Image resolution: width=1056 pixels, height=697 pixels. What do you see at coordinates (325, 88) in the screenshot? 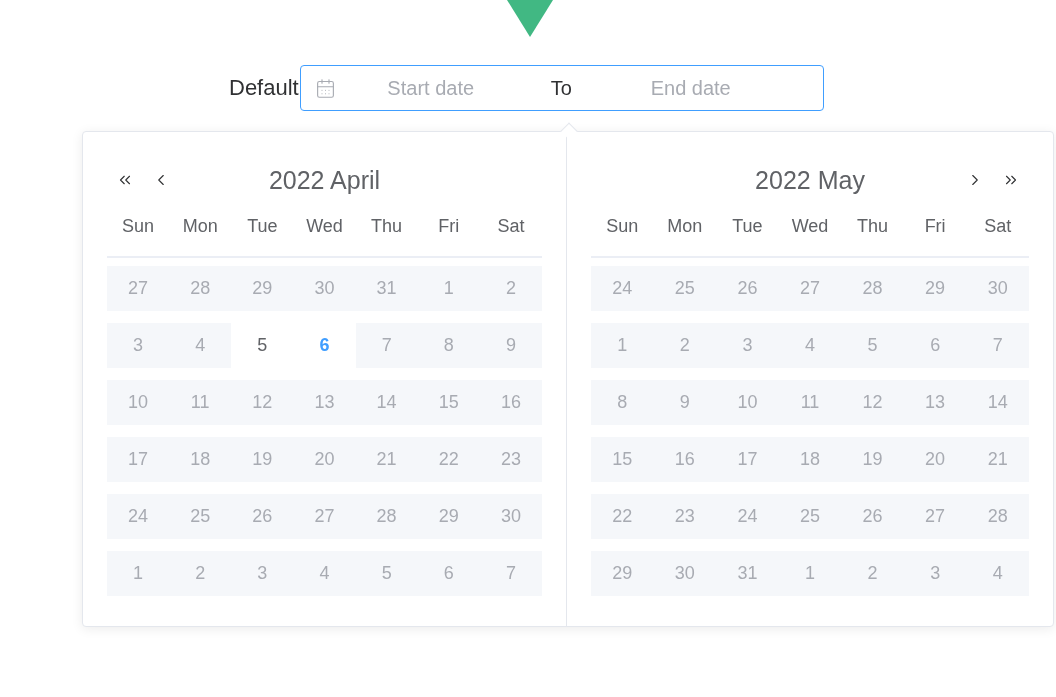
I see `calendar-icon` at bounding box center [325, 88].